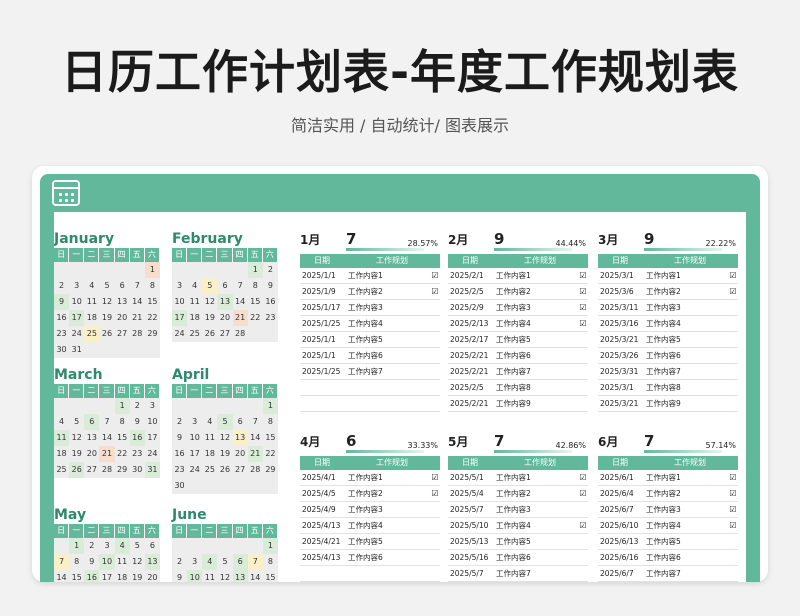 Image resolution: width=800 pixels, height=616 pixels. I want to click on day-cell: 31, so click(76, 350).